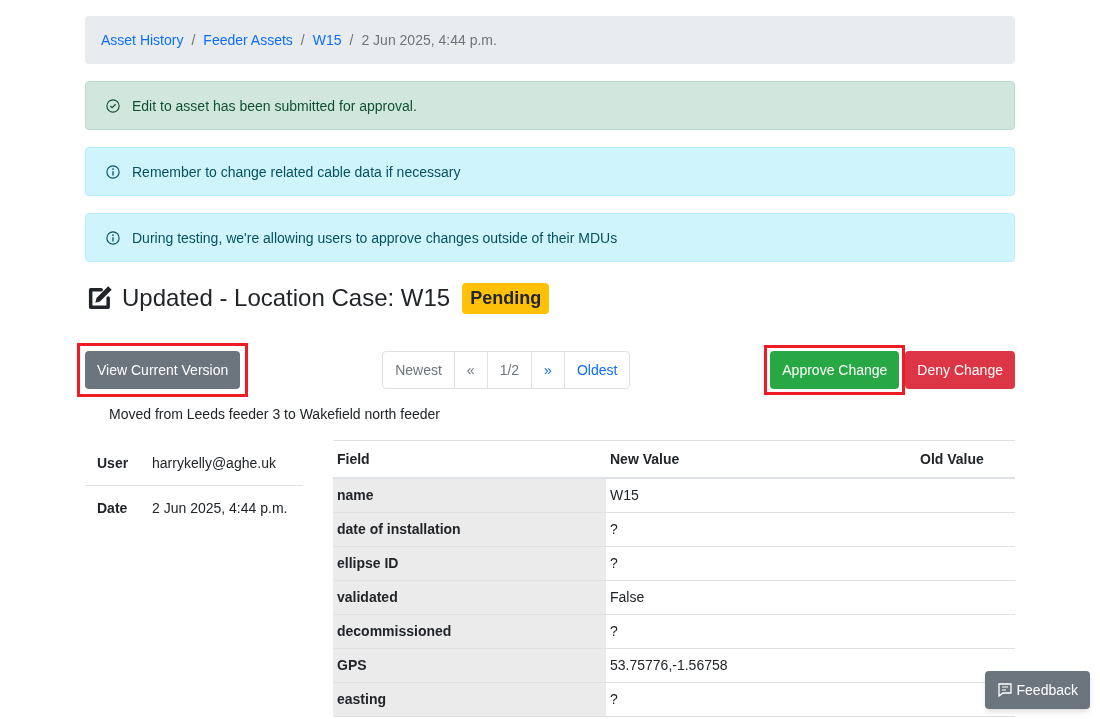 The height and width of the screenshot is (719, 1100). What do you see at coordinates (286, 298) in the screenshot?
I see `page-title: Updated - Location Case: W15` at bounding box center [286, 298].